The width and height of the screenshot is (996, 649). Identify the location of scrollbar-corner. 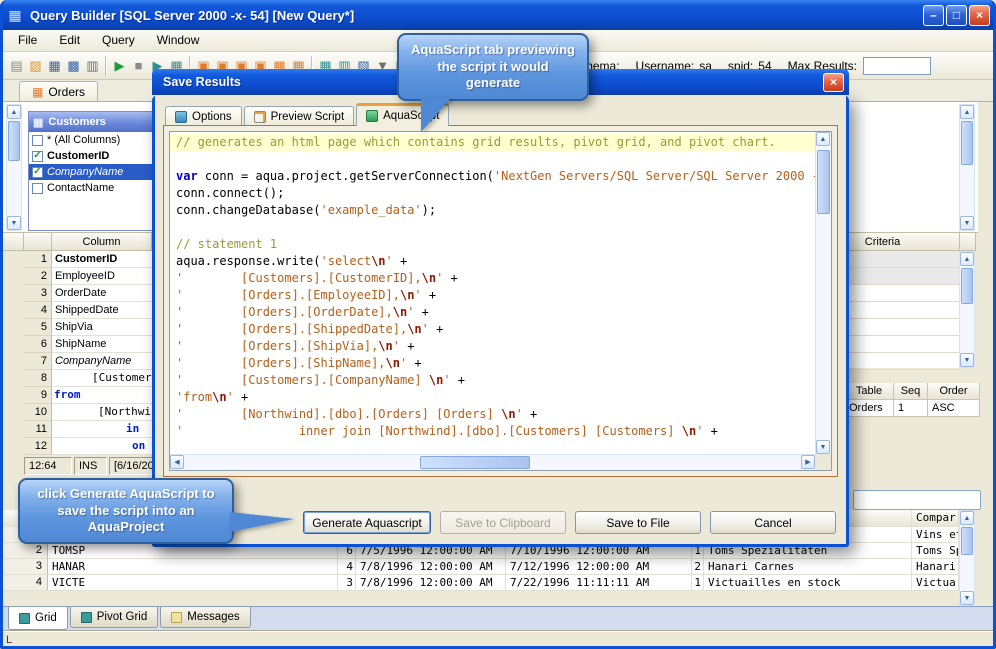
(823, 462).